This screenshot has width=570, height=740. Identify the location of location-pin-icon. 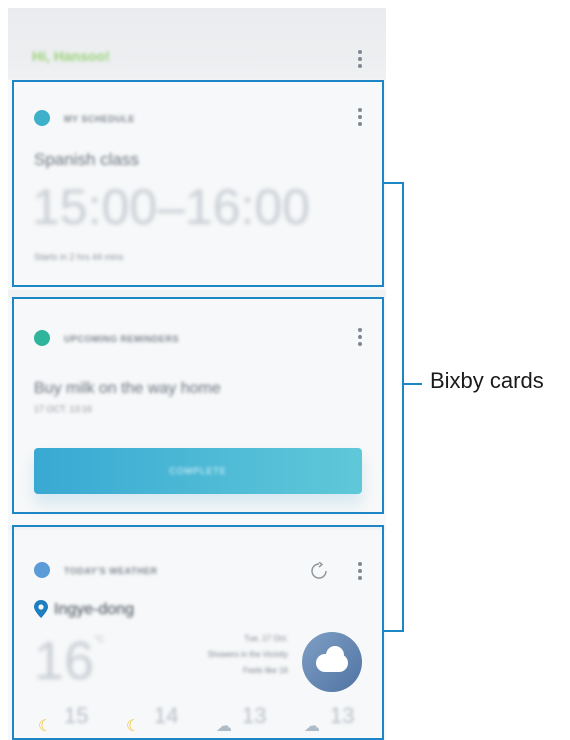
(41, 609).